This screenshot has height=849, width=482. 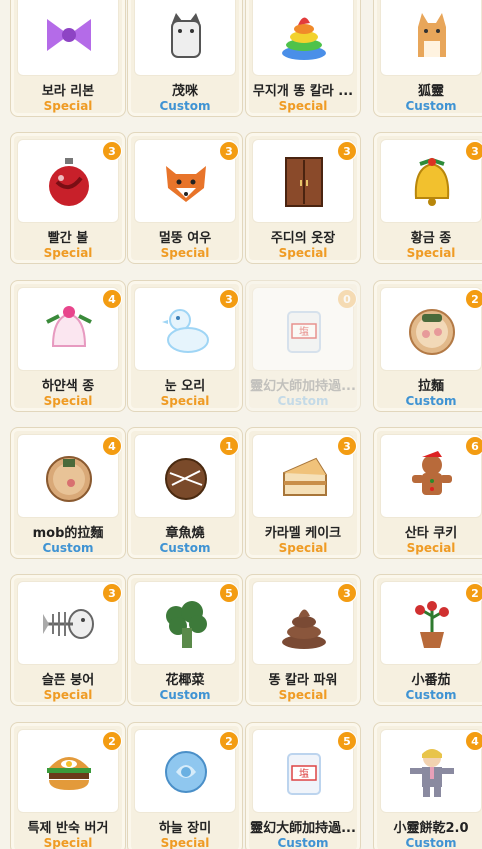 I want to click on item-card: 1 章魚燒 Custom, so click(x=185, y=493).